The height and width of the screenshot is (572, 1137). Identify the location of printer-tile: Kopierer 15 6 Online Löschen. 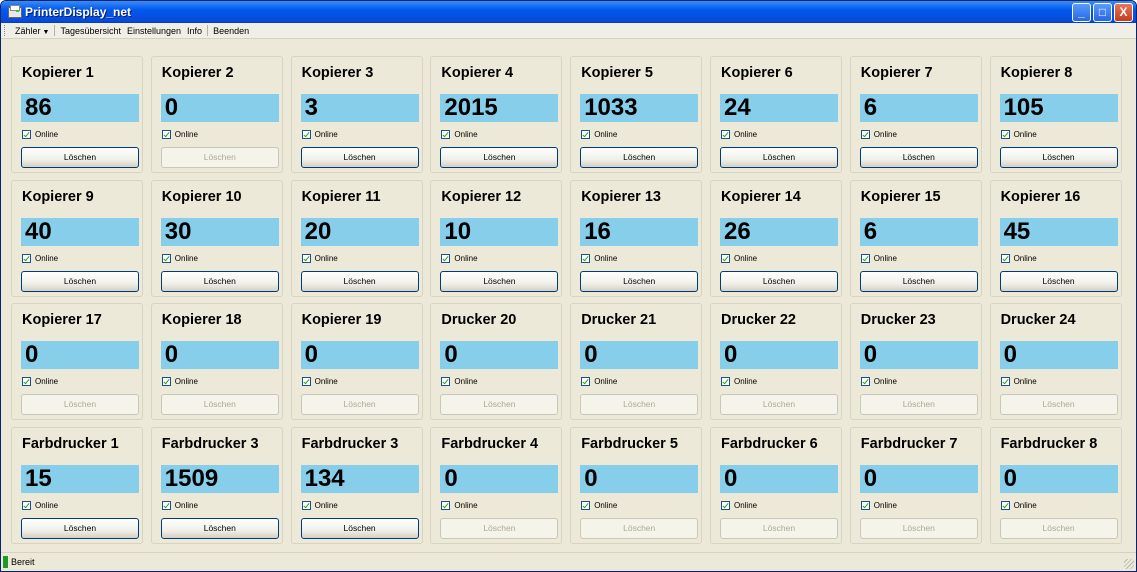
(915, 238).